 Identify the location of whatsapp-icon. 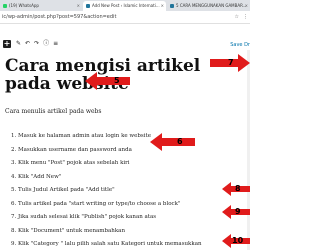
(5, 6).